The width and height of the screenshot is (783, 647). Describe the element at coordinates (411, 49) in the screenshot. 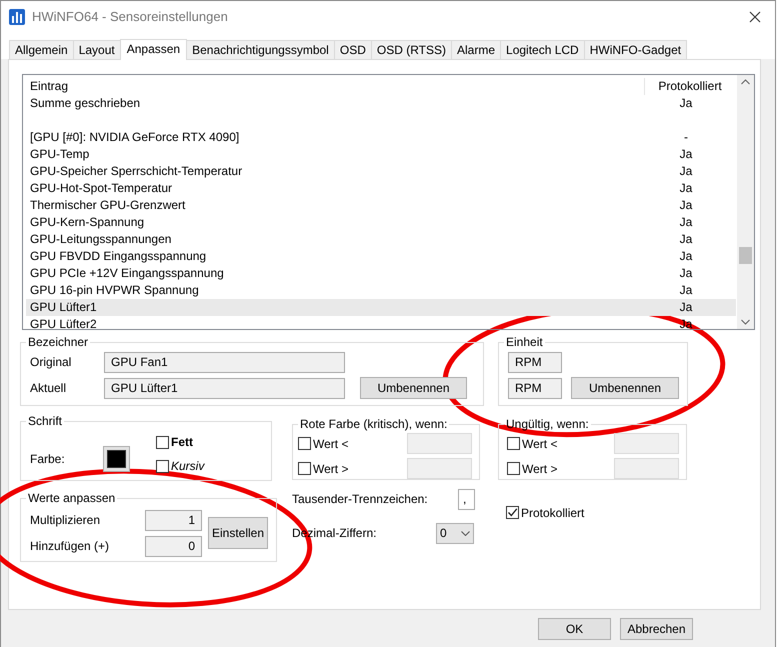

I see `tab: OSD (RTSS)` at that location.